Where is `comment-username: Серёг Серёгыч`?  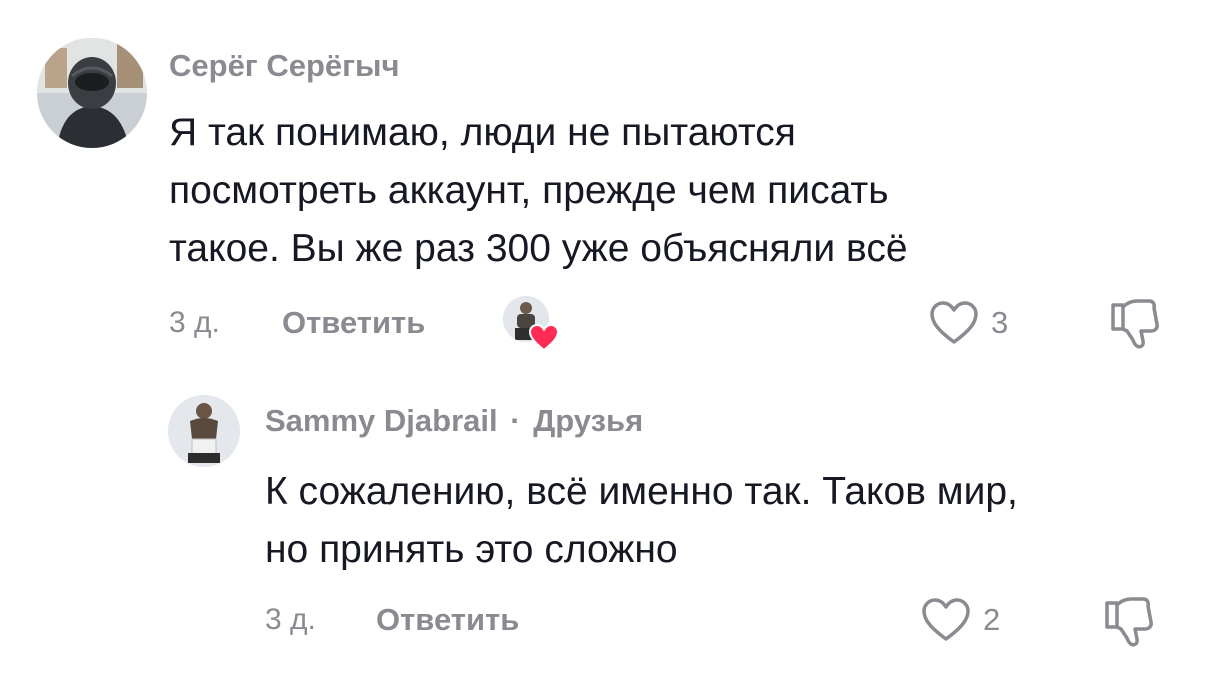
comment-username: Серёг Серёгыч is located at coordinates (284, 66).